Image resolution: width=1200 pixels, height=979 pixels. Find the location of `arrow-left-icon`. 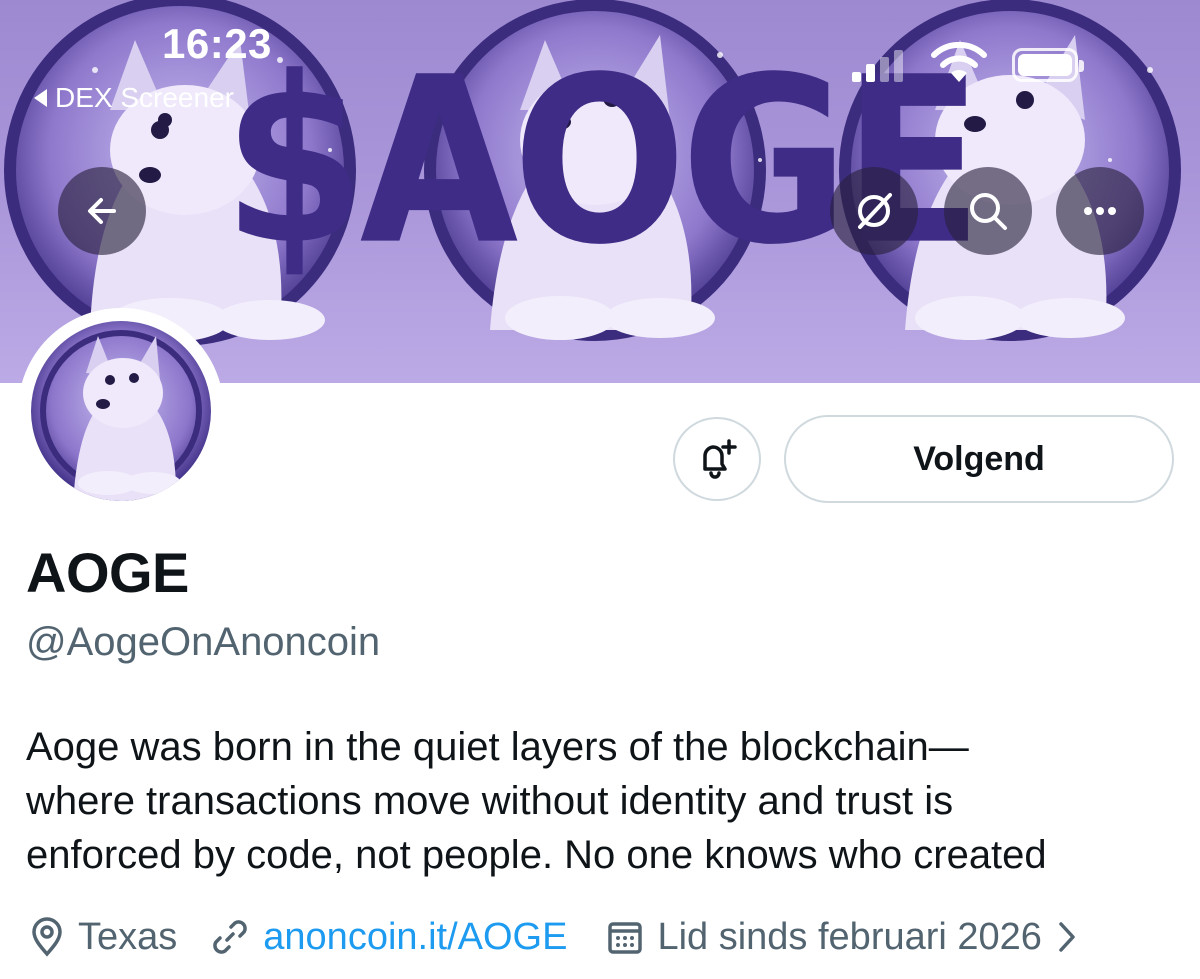

arrow-left-icon is located at coordinates (102, 211).